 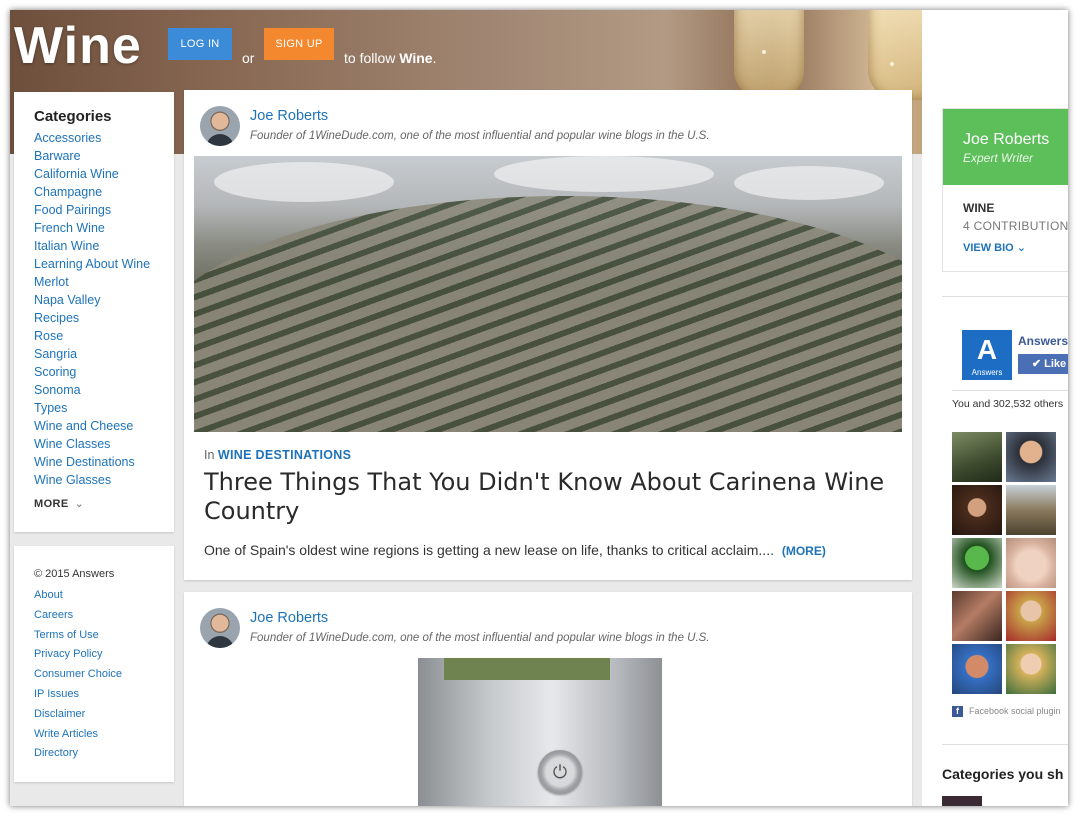 I want to click on login-button: LOG IN, so click(x=200, y=44).